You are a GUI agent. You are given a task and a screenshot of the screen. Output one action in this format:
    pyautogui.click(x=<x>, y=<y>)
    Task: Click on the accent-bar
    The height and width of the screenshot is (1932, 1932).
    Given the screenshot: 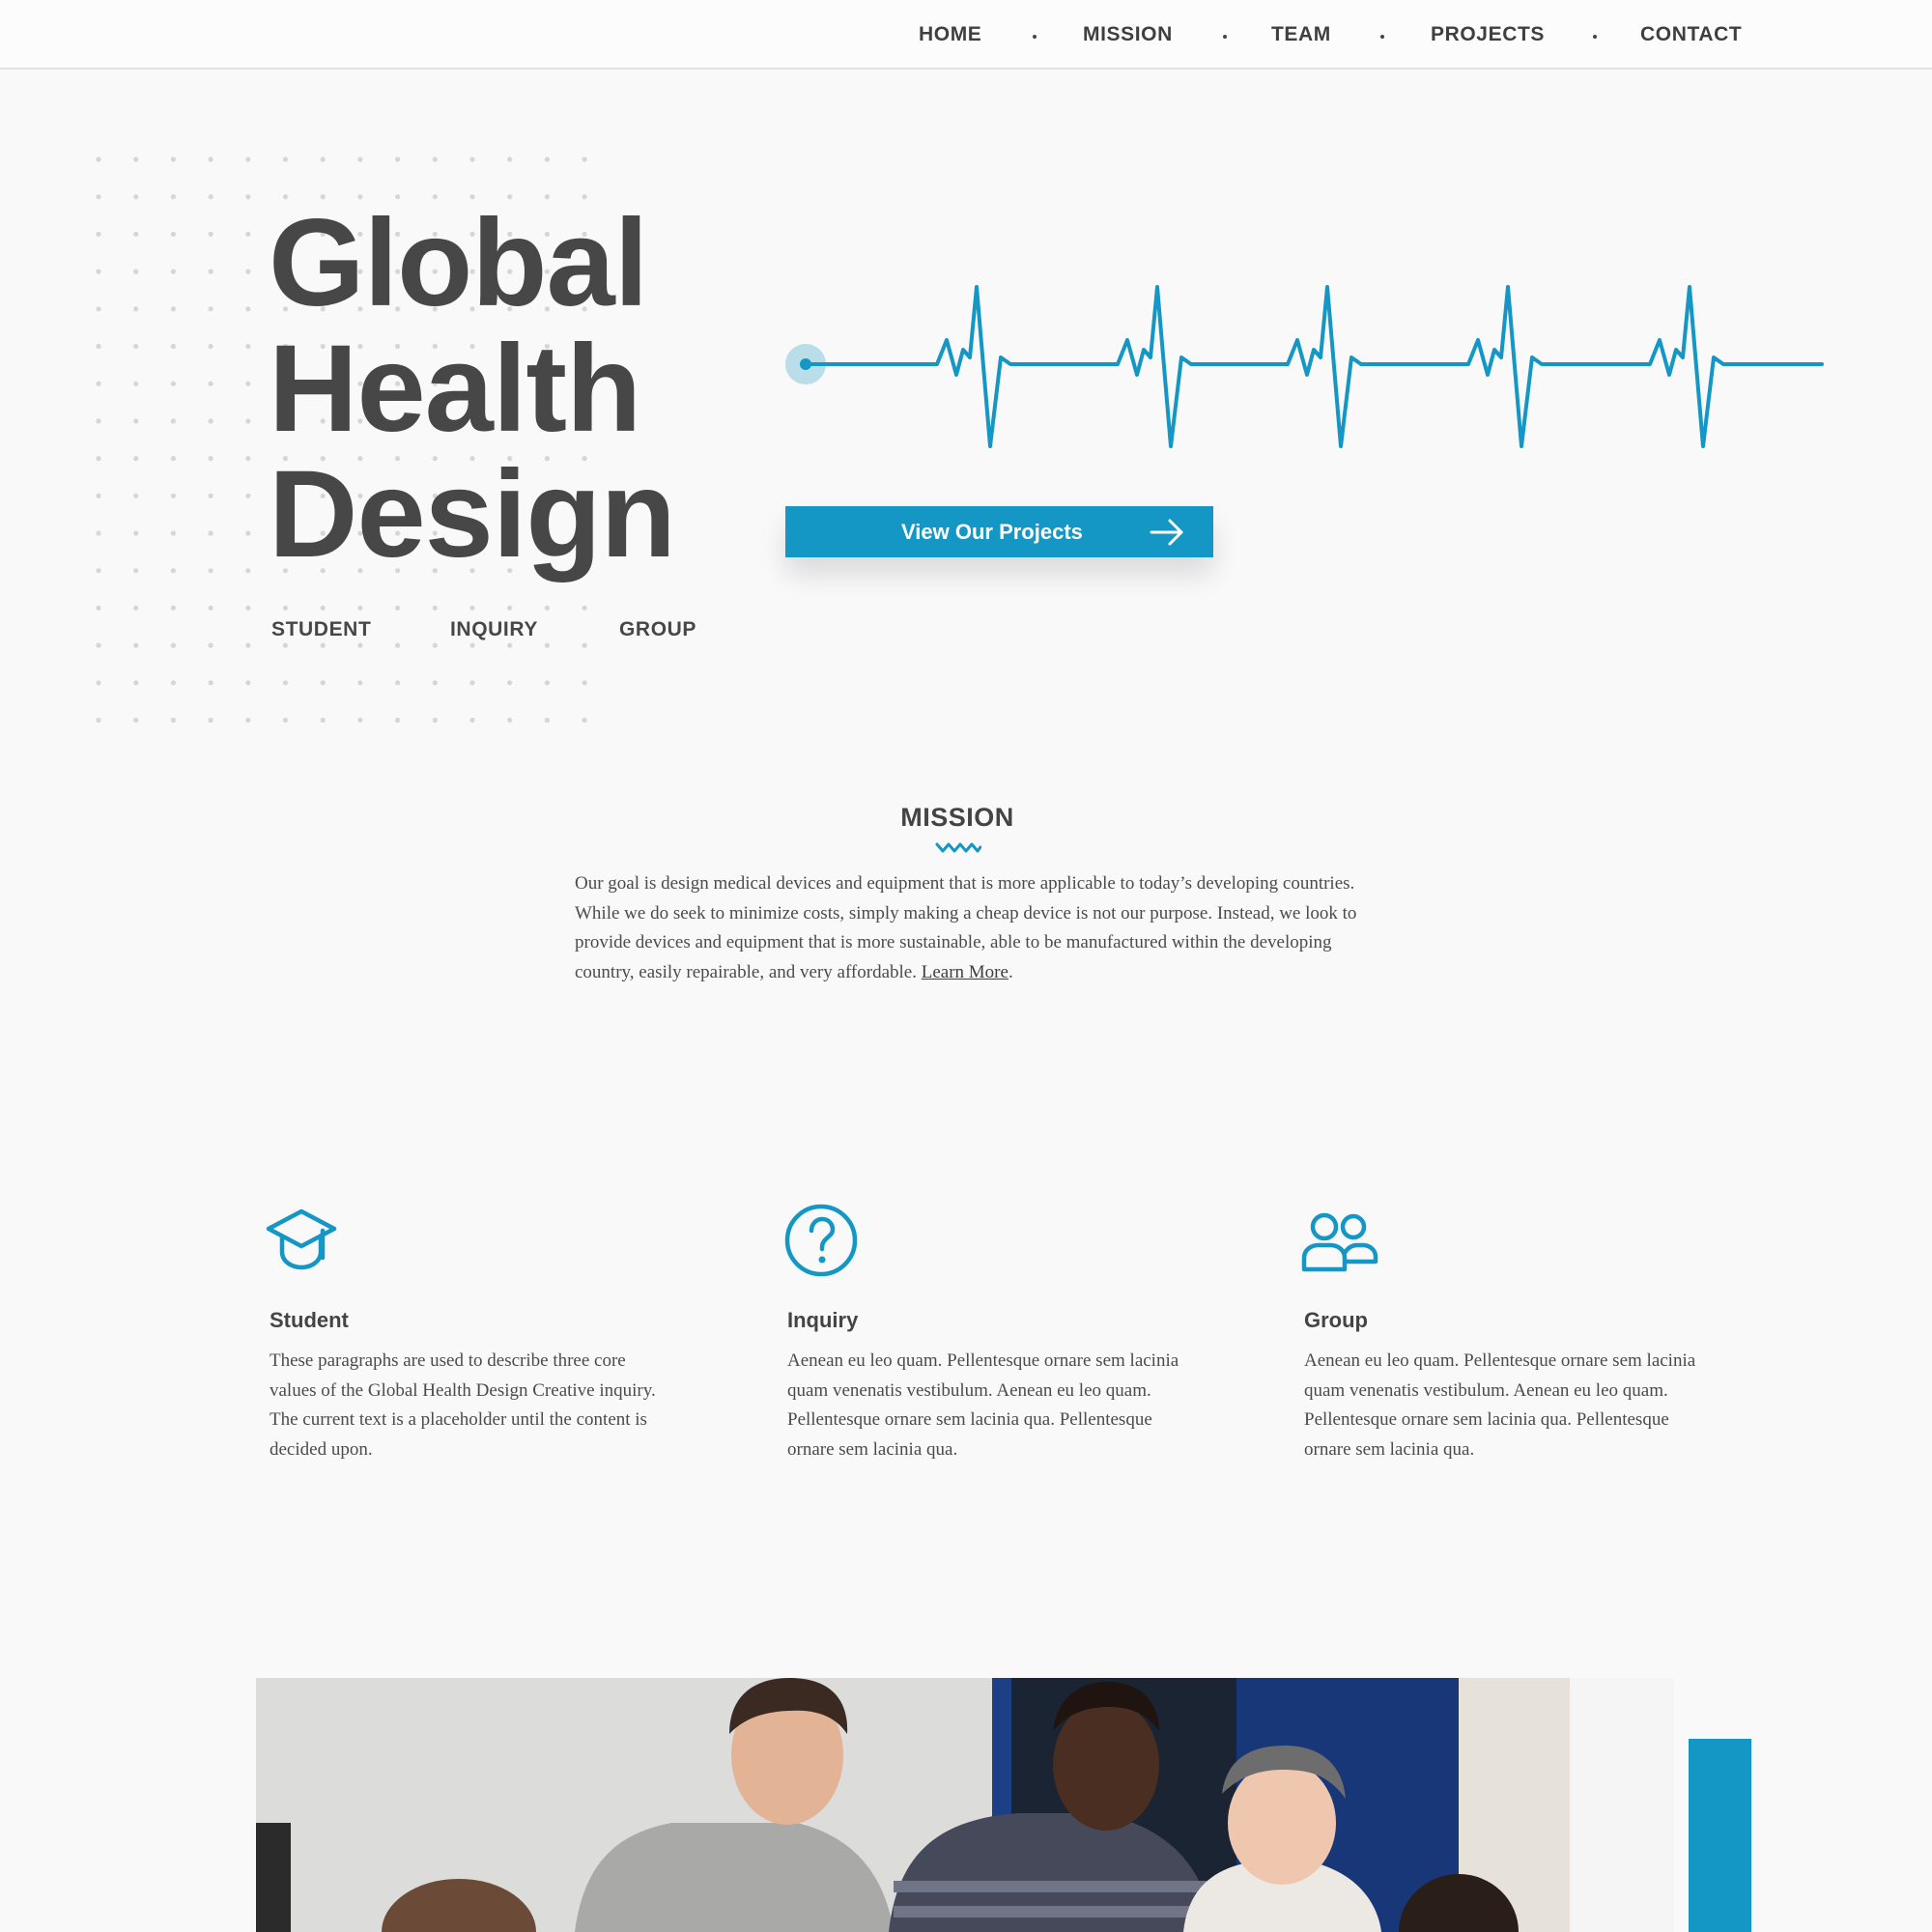 What is the action you would take?
    pyautogui.click(x=1720, y=1835)
    